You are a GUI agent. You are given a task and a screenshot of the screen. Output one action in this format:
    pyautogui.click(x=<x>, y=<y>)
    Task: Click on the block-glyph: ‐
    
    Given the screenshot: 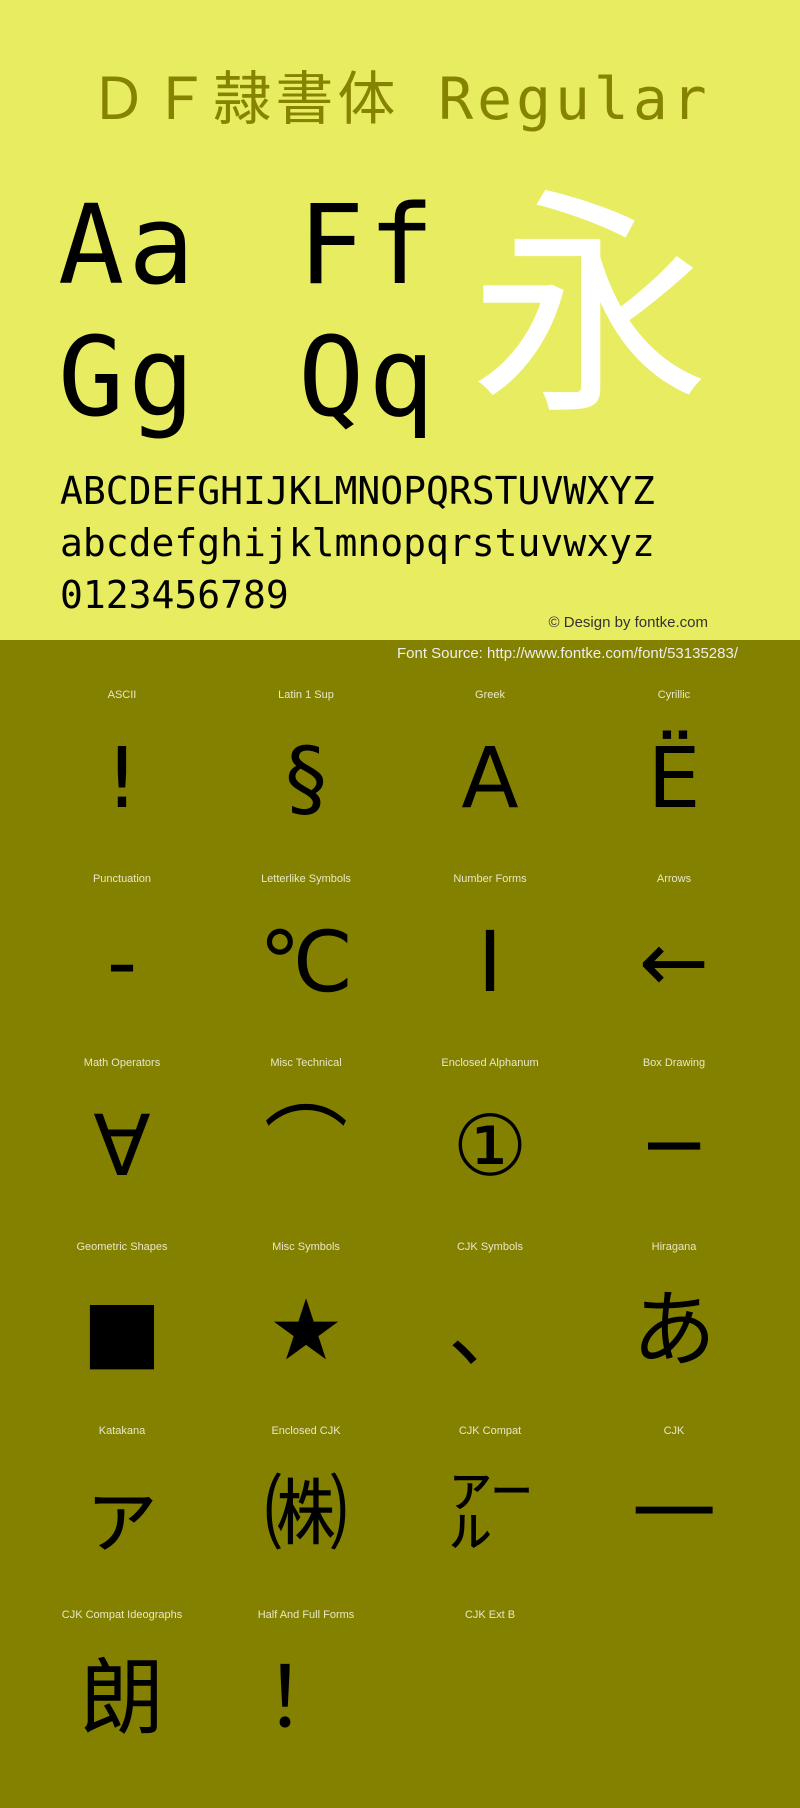 What is the action you would take?
    pyautogui.click(x=122, y=962)
    